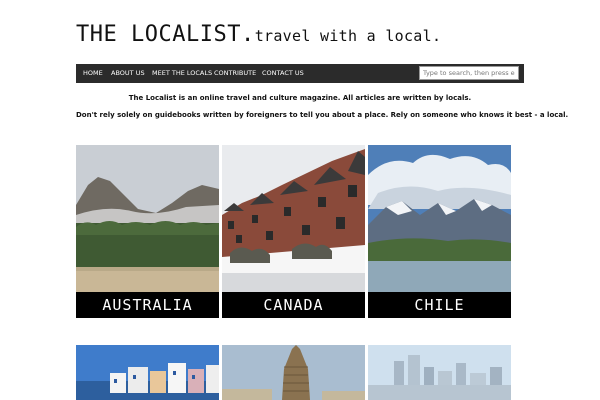  What do you see at coordinates (293, 305) in the screenshot?
I see `destination-label-canada: CANADA` at bounding box center [293, 305].